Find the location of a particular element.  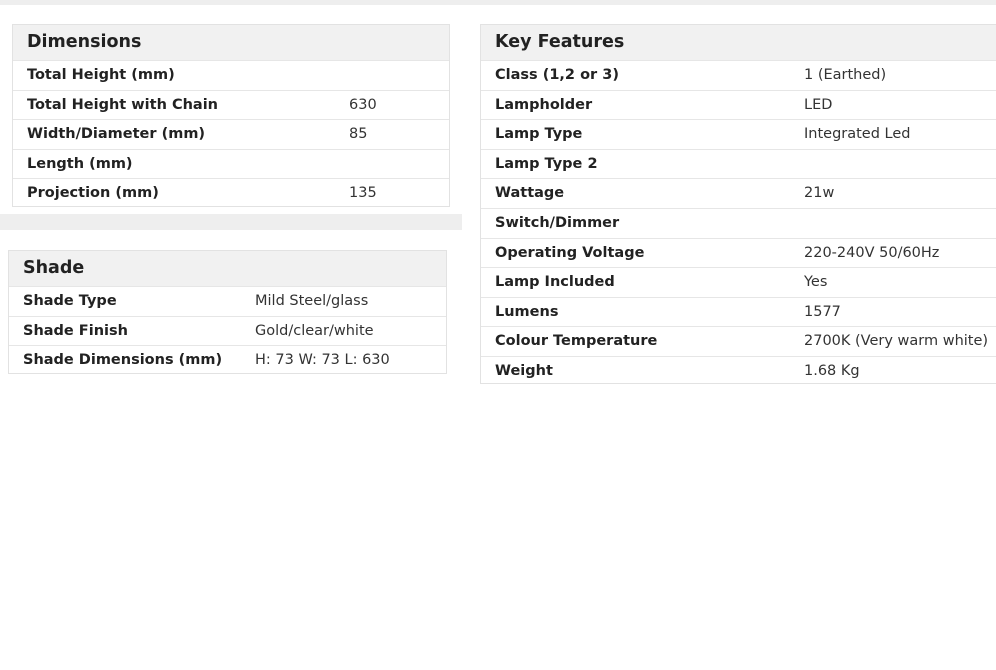

features-row: Lamp Type Integrated Led is located at coordinates (738, 134).